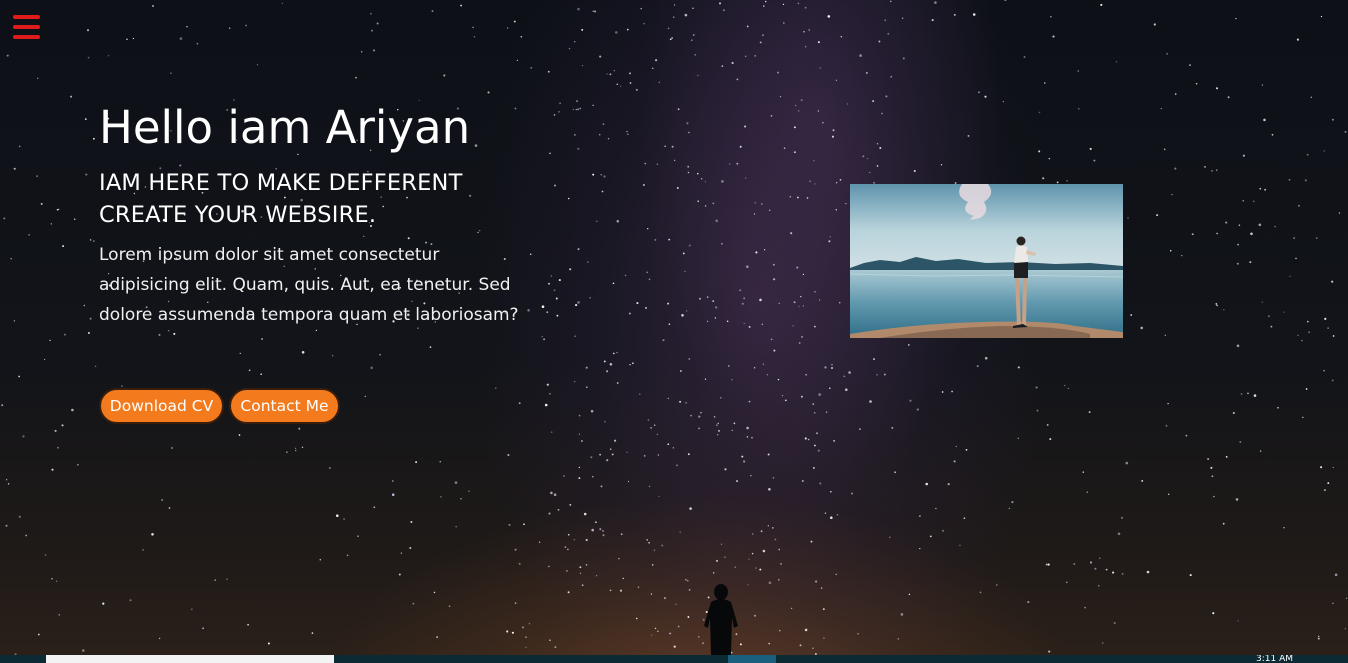 The image size is (1348, 663). I want to click on hamburger-menu-icon, so click(27, 28).